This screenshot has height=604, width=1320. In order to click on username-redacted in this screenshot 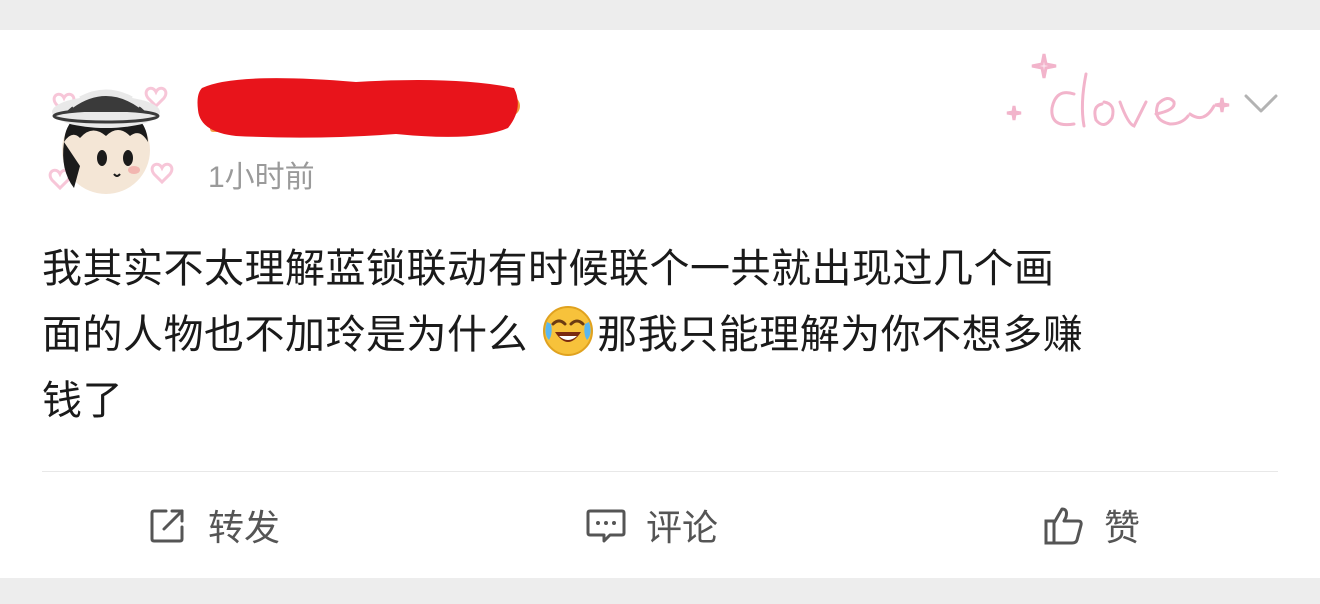, I will do `click(361, 108)`.